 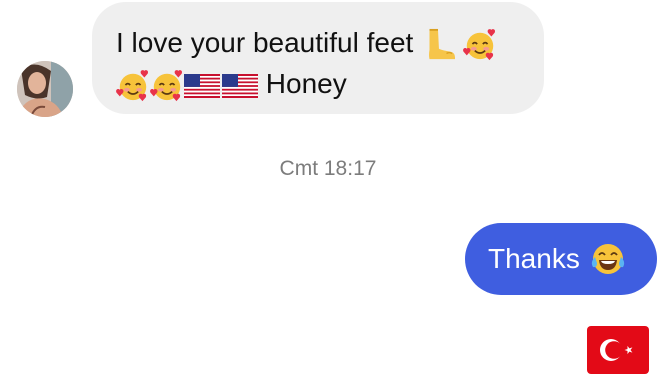 I want to click on outgoing-message-bubble: Thanks, so click(x=561, y=259).